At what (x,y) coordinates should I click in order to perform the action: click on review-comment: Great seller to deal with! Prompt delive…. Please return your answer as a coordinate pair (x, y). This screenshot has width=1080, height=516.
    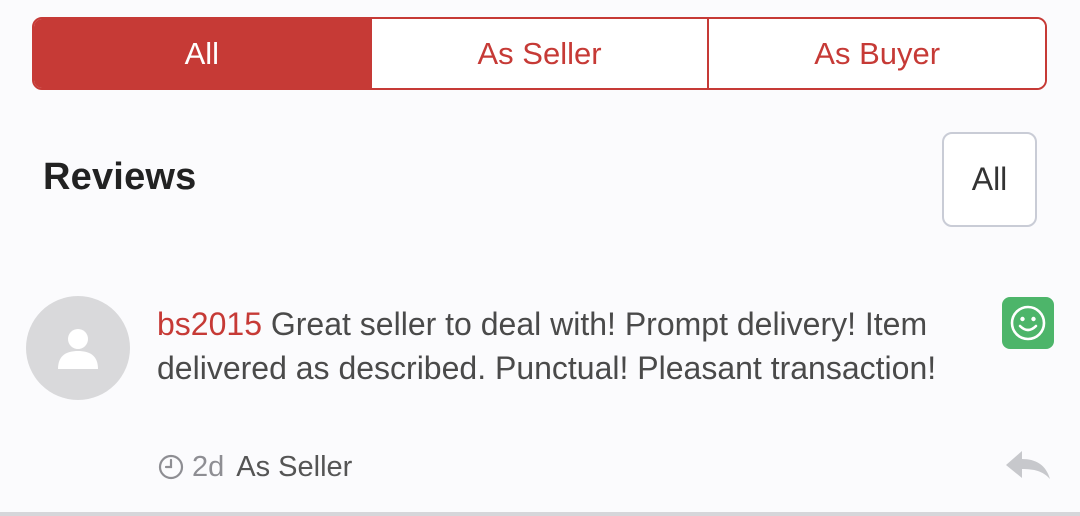
    Looking at the image, I should click on (547, 346).